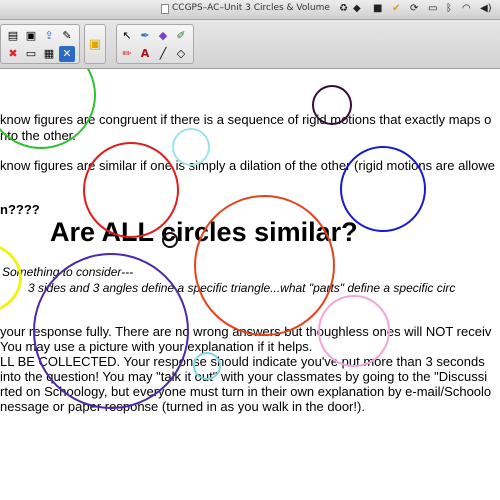 Image resolution: width=500 pixels, height=500 pixels. What do you see at coordinates (250, 44) in the screenshot?
I see `toolbar: ▤ ▣ ⇪ ✎ ✖ ▭ ▦ ✕ ▣ ↖ ✒ ◆ ✐ ✏ A ╱ ◇` at bounding box center [250, 44].